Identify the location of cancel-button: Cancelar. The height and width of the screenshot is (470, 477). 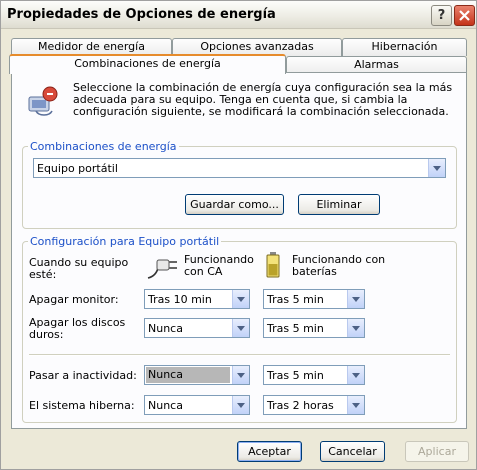
(352, 451).